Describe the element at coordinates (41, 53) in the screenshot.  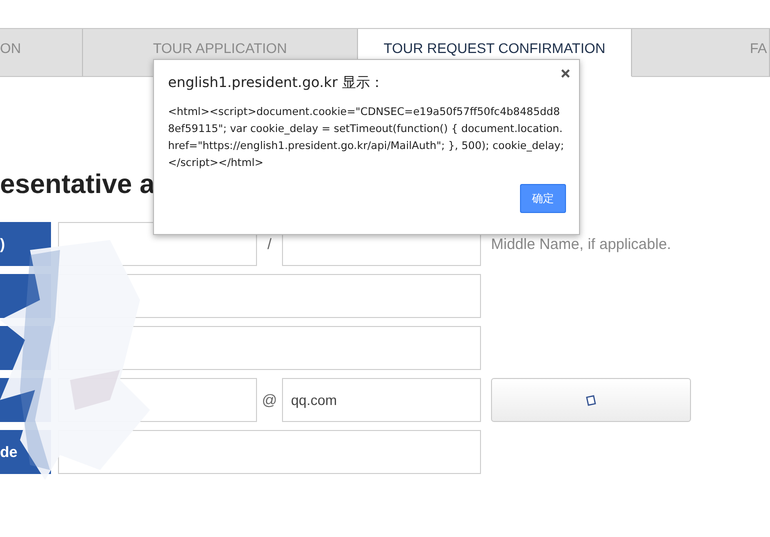
I see `tab: ON` at that location.